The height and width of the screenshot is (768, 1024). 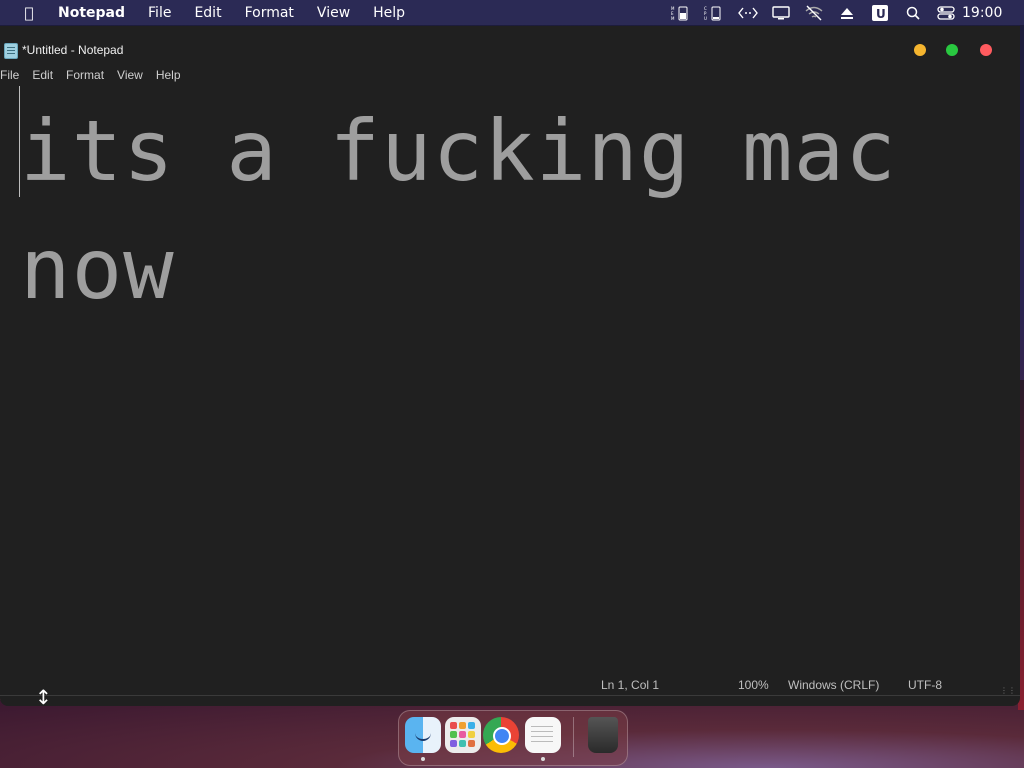 I want to click on menu-app-name: Notepad, so click(x=91, y=13).